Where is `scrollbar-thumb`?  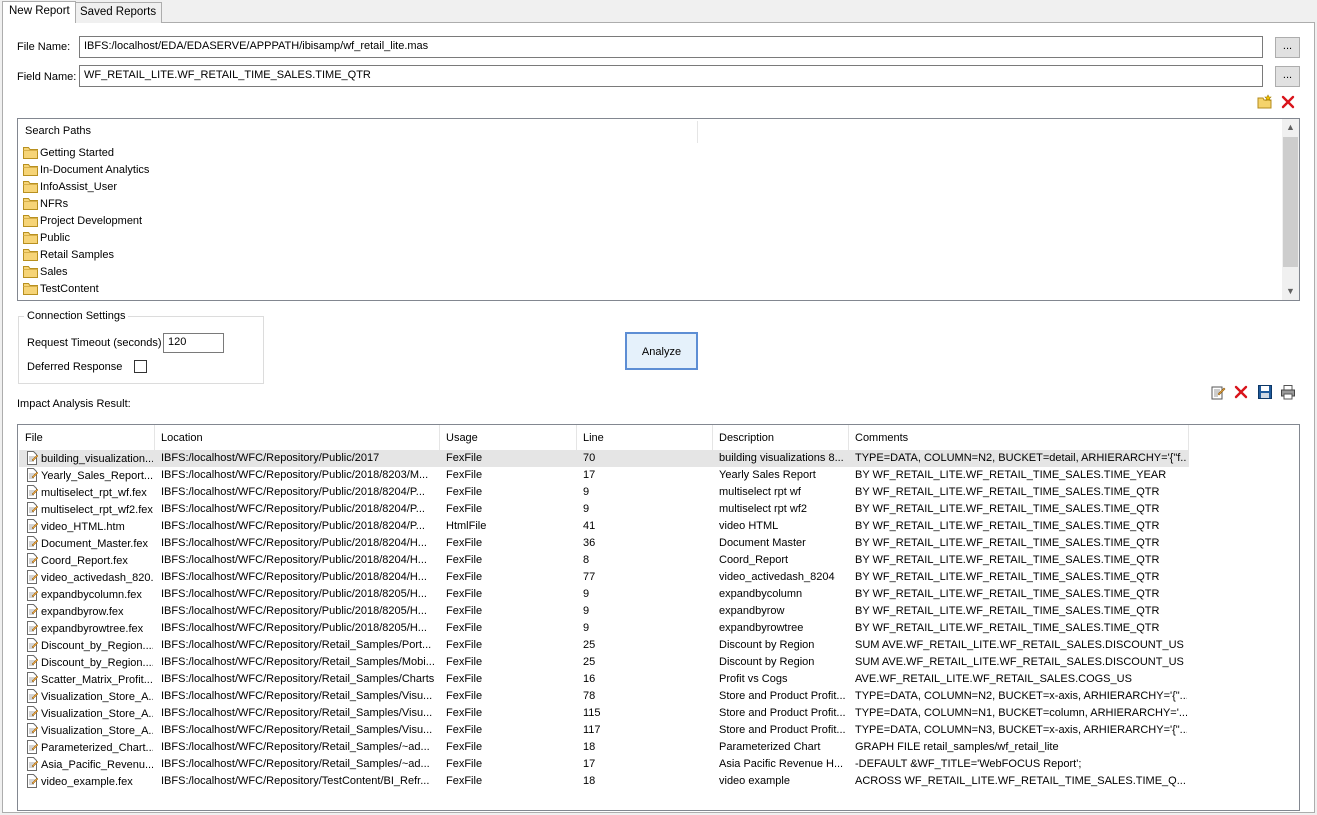
scrollbar-thumb is located at coordinates (1290, 202).